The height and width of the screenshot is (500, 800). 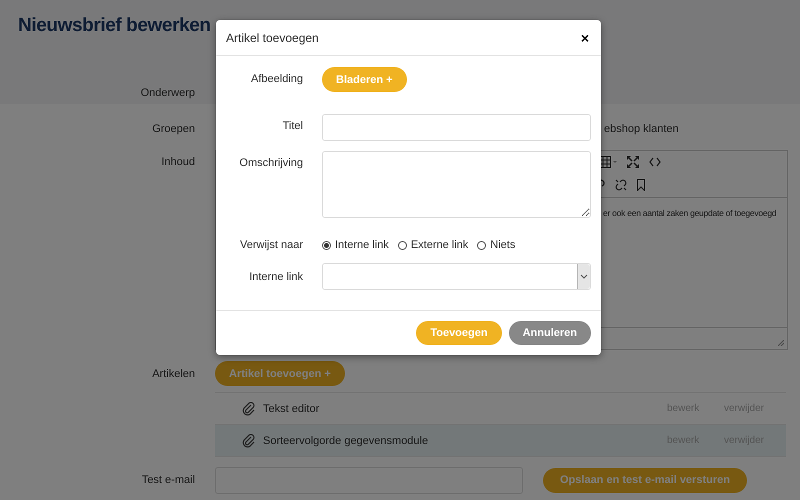 What do you see at coordinates (168, 480) in the screenshot?
I see `field-label: Test e-mail` at bounding box center [168, 480].